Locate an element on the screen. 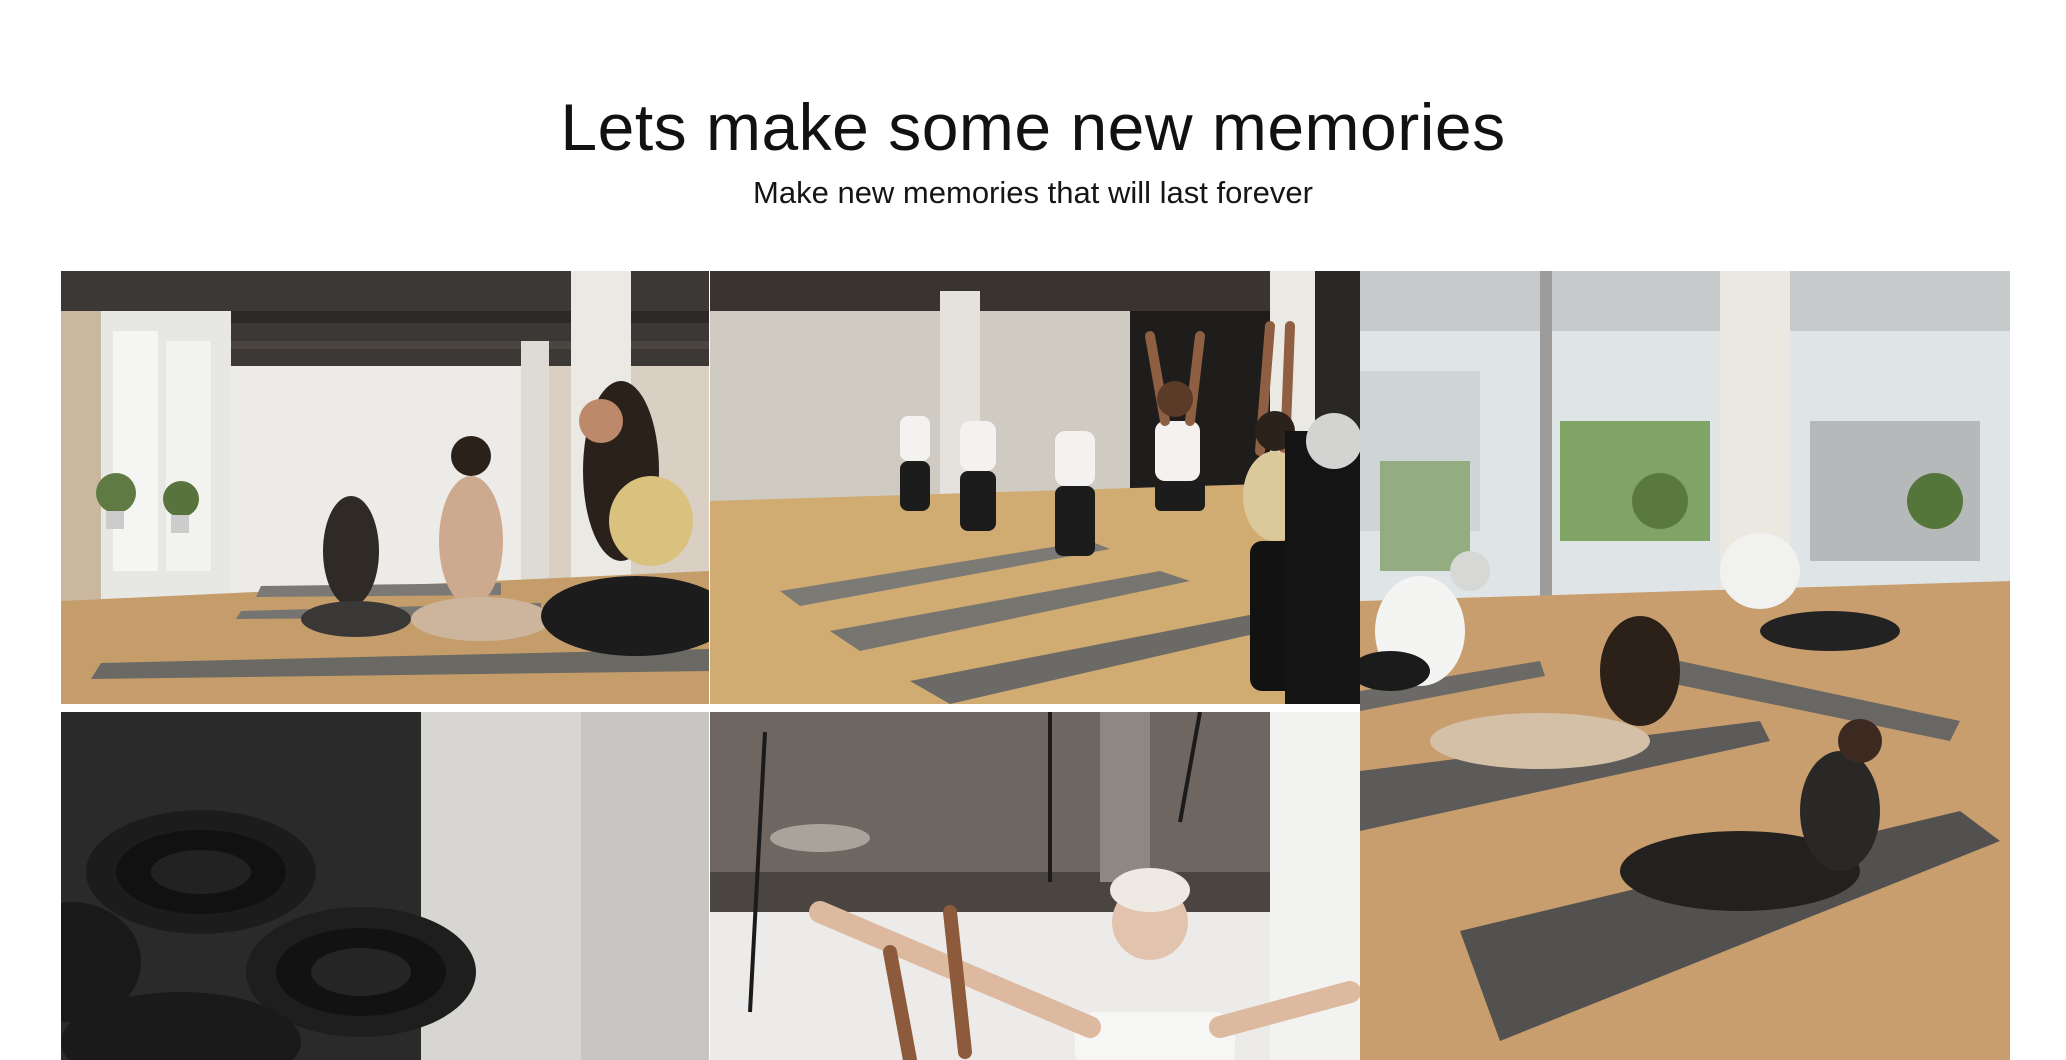 The width and height of the screenshot is (2066, 1060). warrior-class-image is located at coordinates (1035, 487).